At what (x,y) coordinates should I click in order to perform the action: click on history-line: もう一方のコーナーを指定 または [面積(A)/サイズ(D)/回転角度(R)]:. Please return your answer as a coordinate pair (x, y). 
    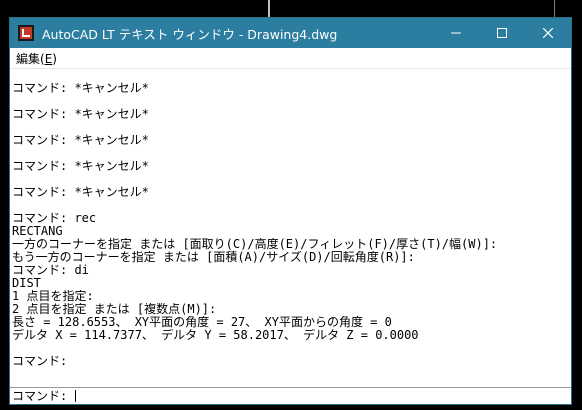
    Looking at the image, I should click on (213, 257).